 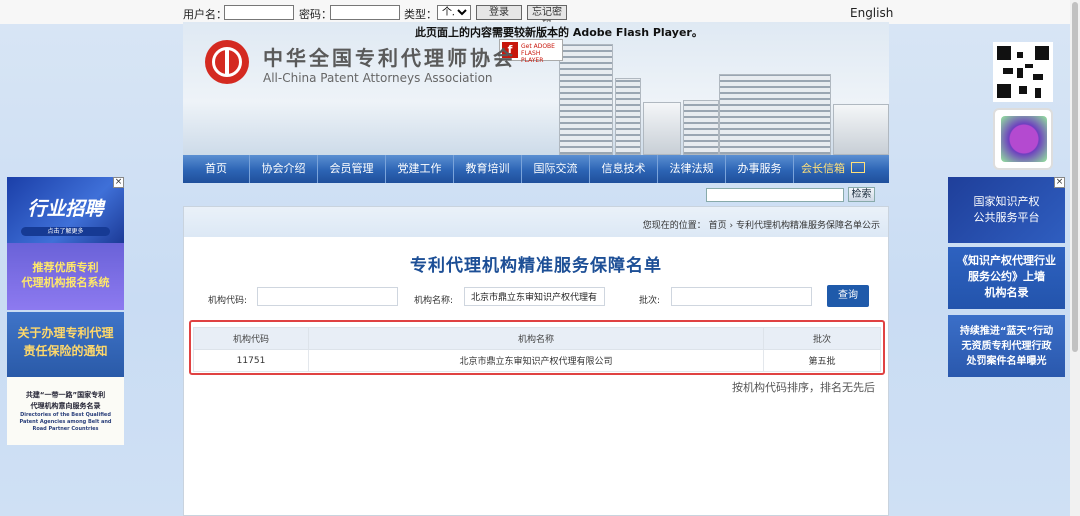 I want to click on convention-line1: 《知识产权代理行业, so click(x=1006, y=261).